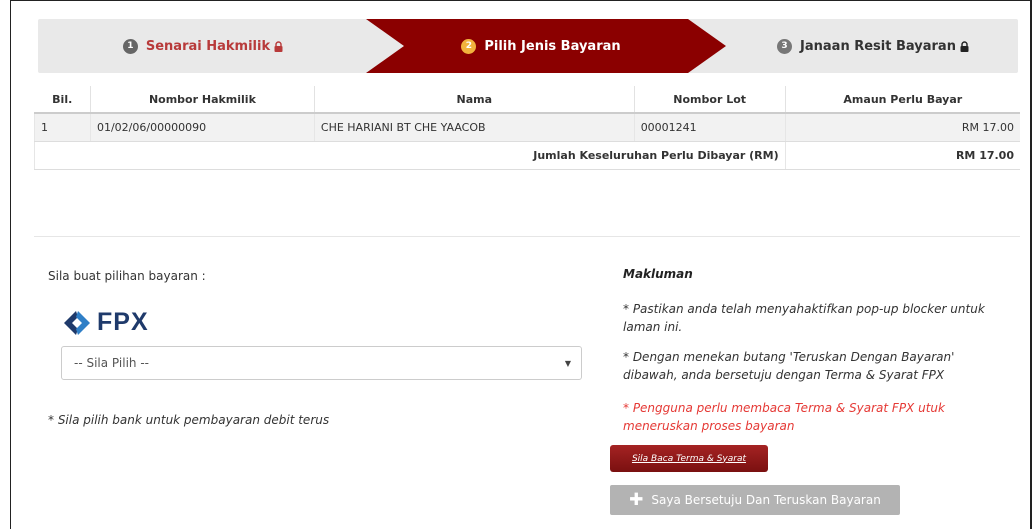 Image resolution: width=1032 pixels, height=529 pixels. What do you see at coordinates (469, 46) in the screenshot?
I see `step-number: 2` at bounding box center [469, 46].